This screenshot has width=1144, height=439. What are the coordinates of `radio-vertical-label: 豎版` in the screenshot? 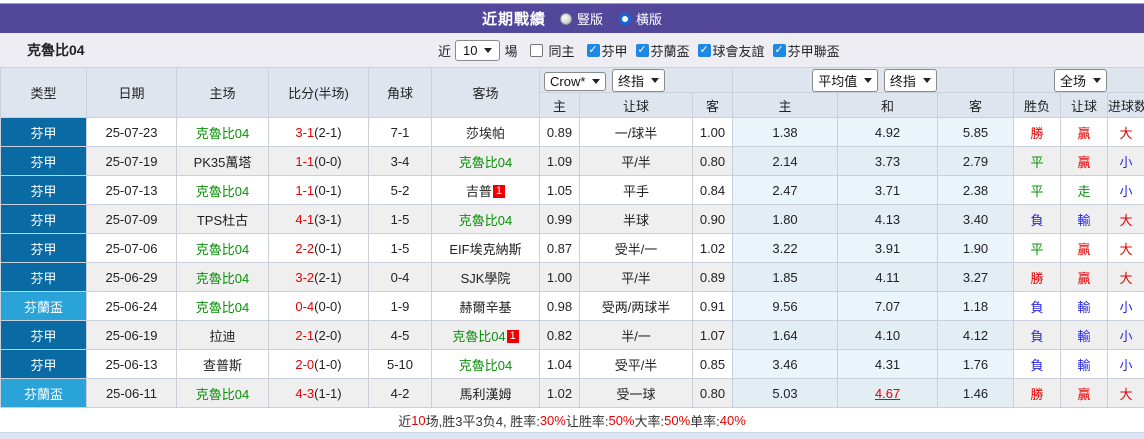 It's located at (590, 18).